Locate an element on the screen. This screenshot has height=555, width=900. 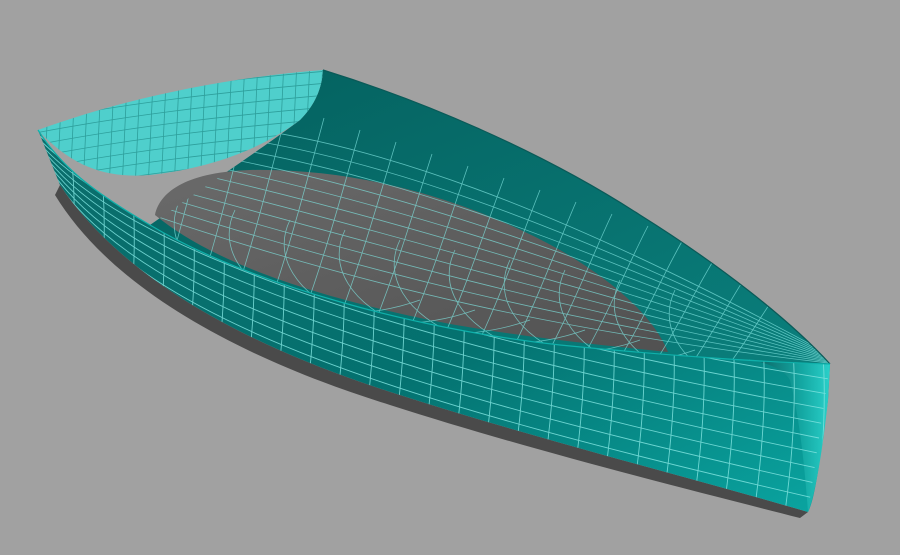
exterior-station is located at coordinates (99, 258).